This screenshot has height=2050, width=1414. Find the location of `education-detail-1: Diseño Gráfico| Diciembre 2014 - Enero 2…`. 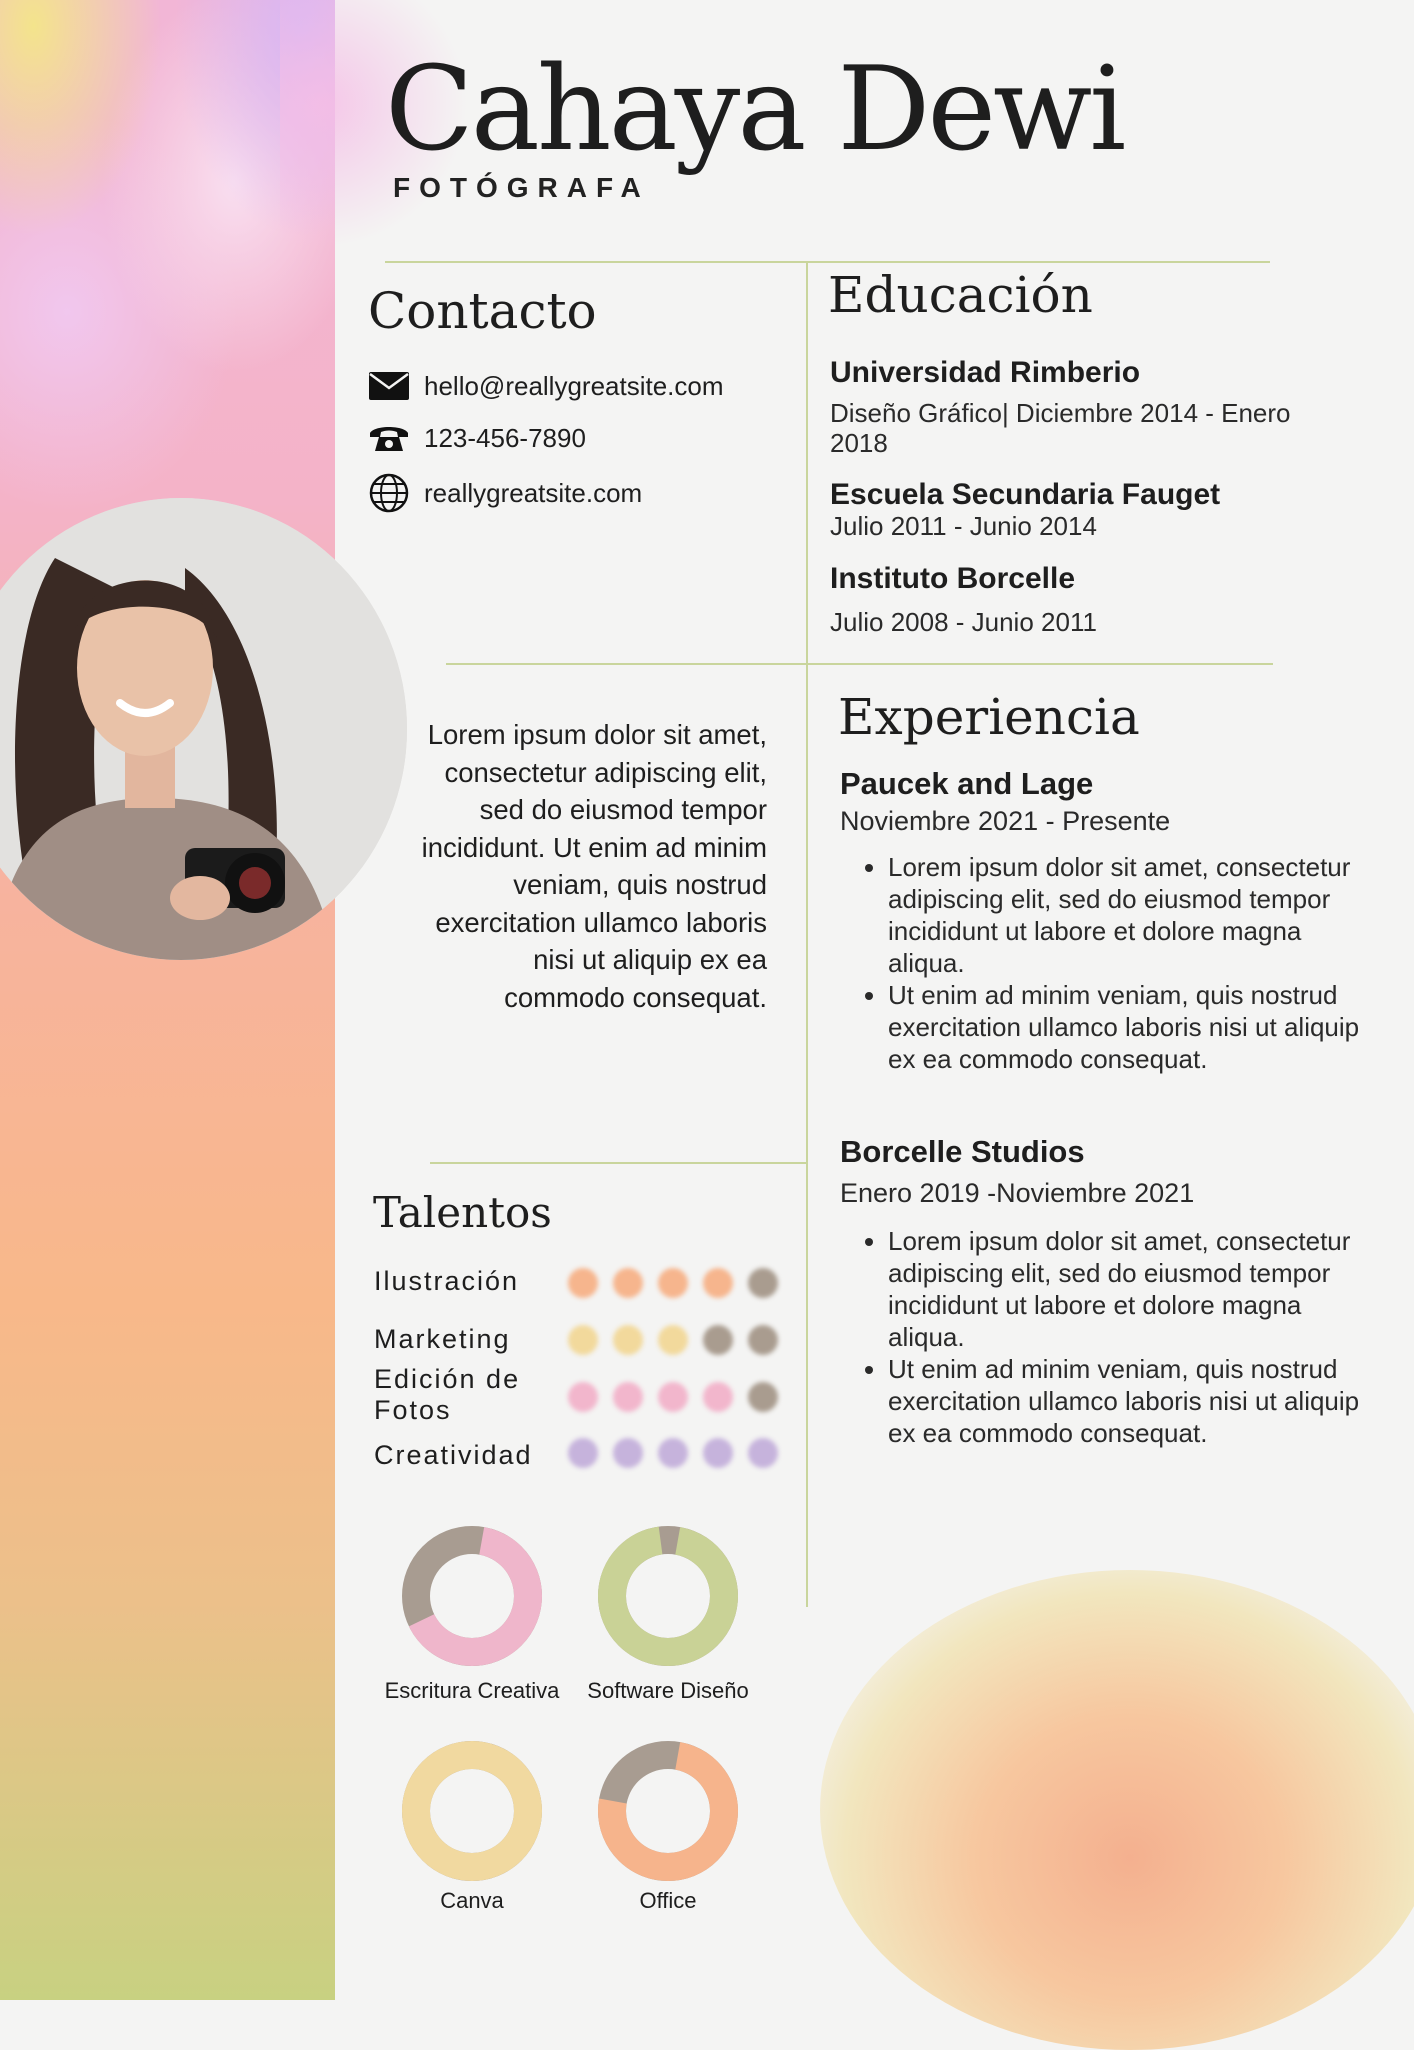

education-detail-1: Diseño Gráfico| Diciembre 2014 - Enero 2… is located at coordinates (1060, 428).